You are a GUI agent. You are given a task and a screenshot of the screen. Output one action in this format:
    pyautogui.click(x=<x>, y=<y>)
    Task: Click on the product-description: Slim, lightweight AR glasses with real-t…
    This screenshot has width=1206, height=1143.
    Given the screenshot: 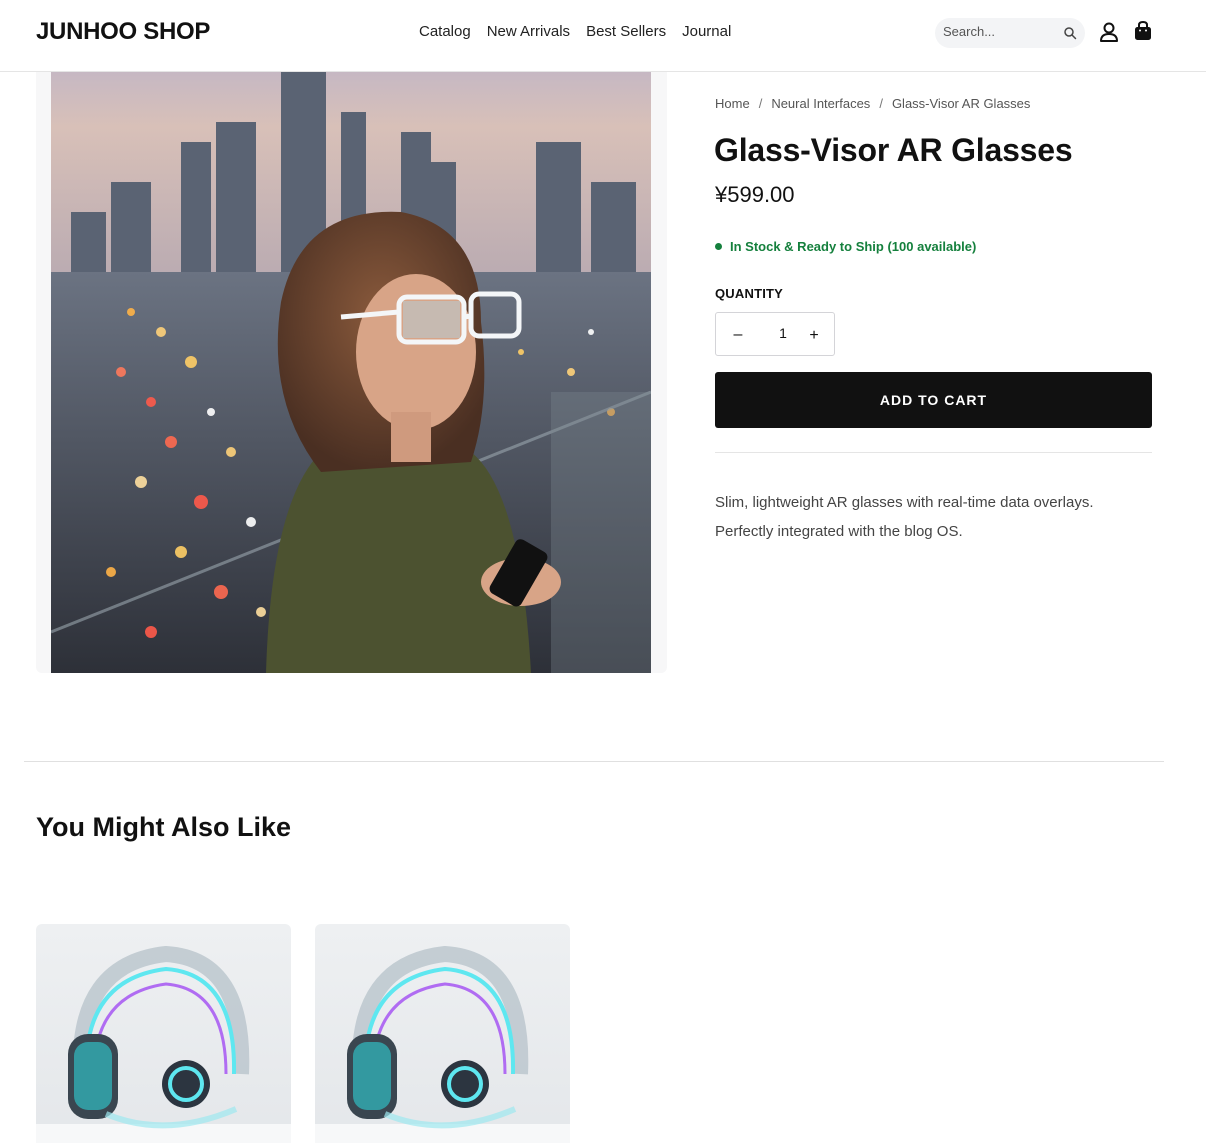 What is the action you would take?
    pyautogui.click(x=904, y=517)
    